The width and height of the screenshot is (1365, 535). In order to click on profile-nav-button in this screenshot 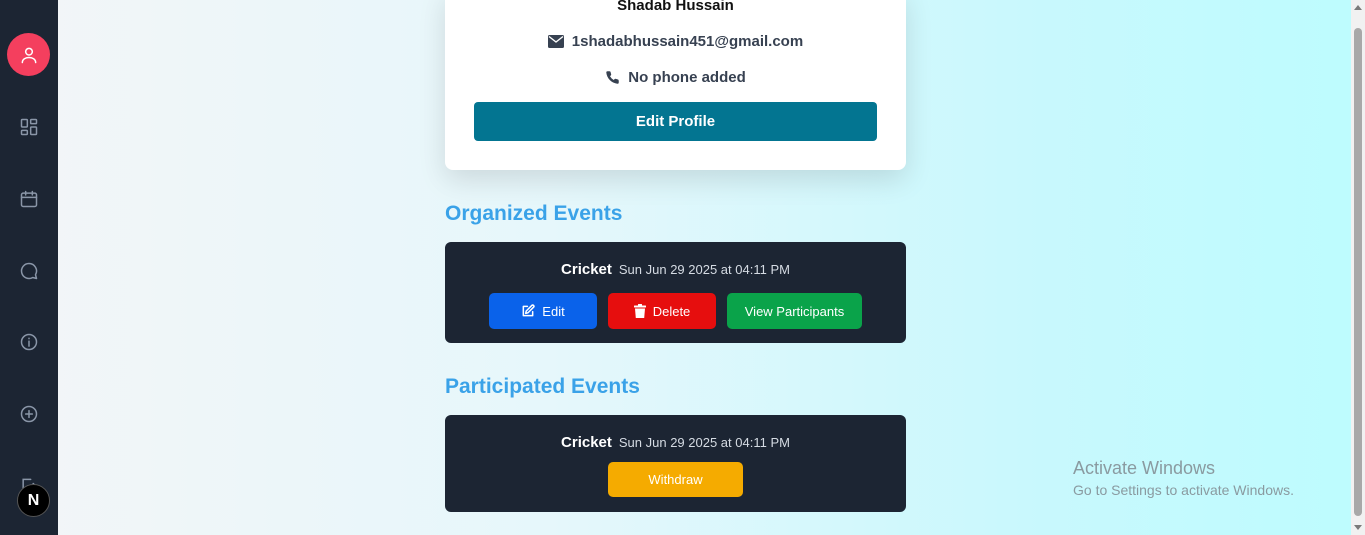, I will do `click(28, 54)`.